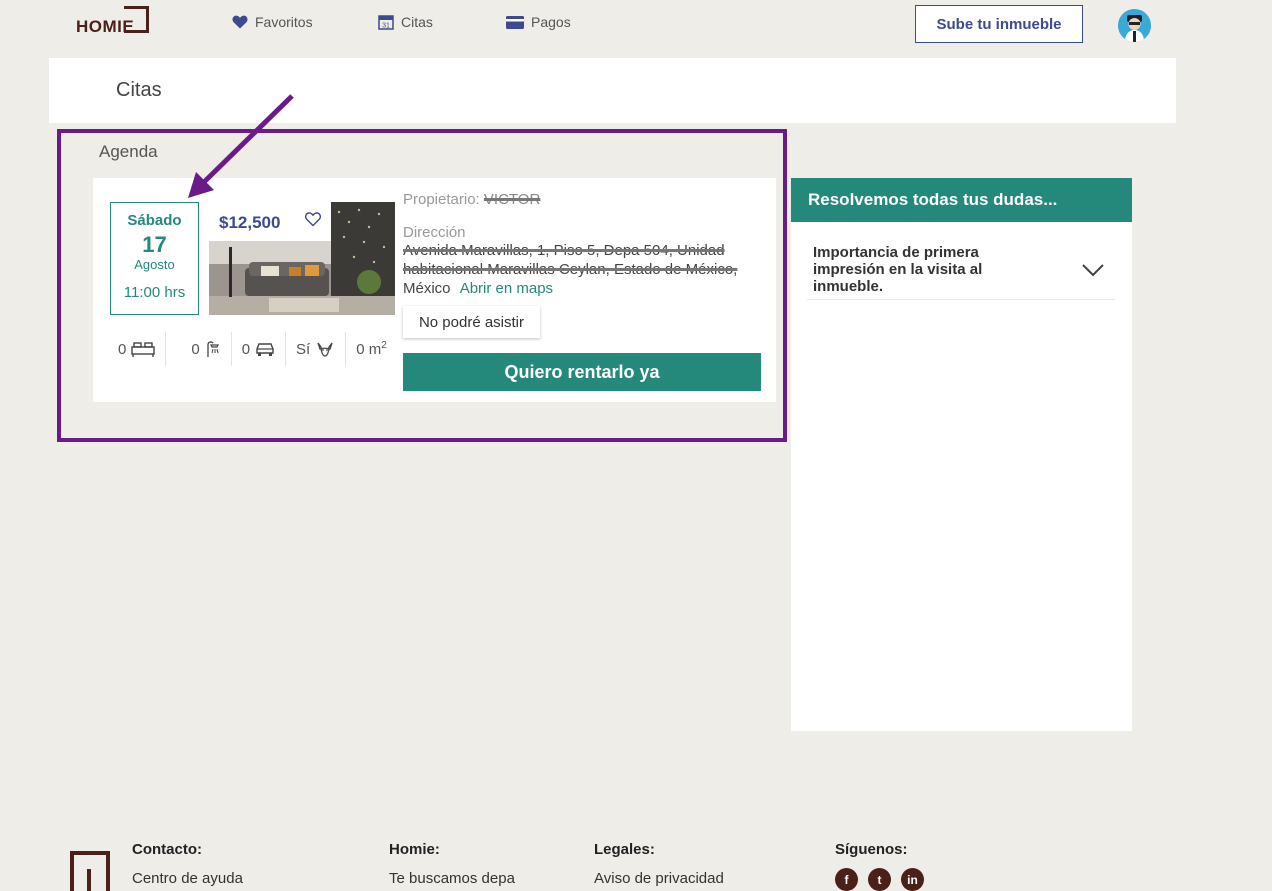 The height and width of the screenshot is (891, 1272). Describe the element at coordinates (912, 879) in the screenshot. I see `linkedin-icon: in` at that location.